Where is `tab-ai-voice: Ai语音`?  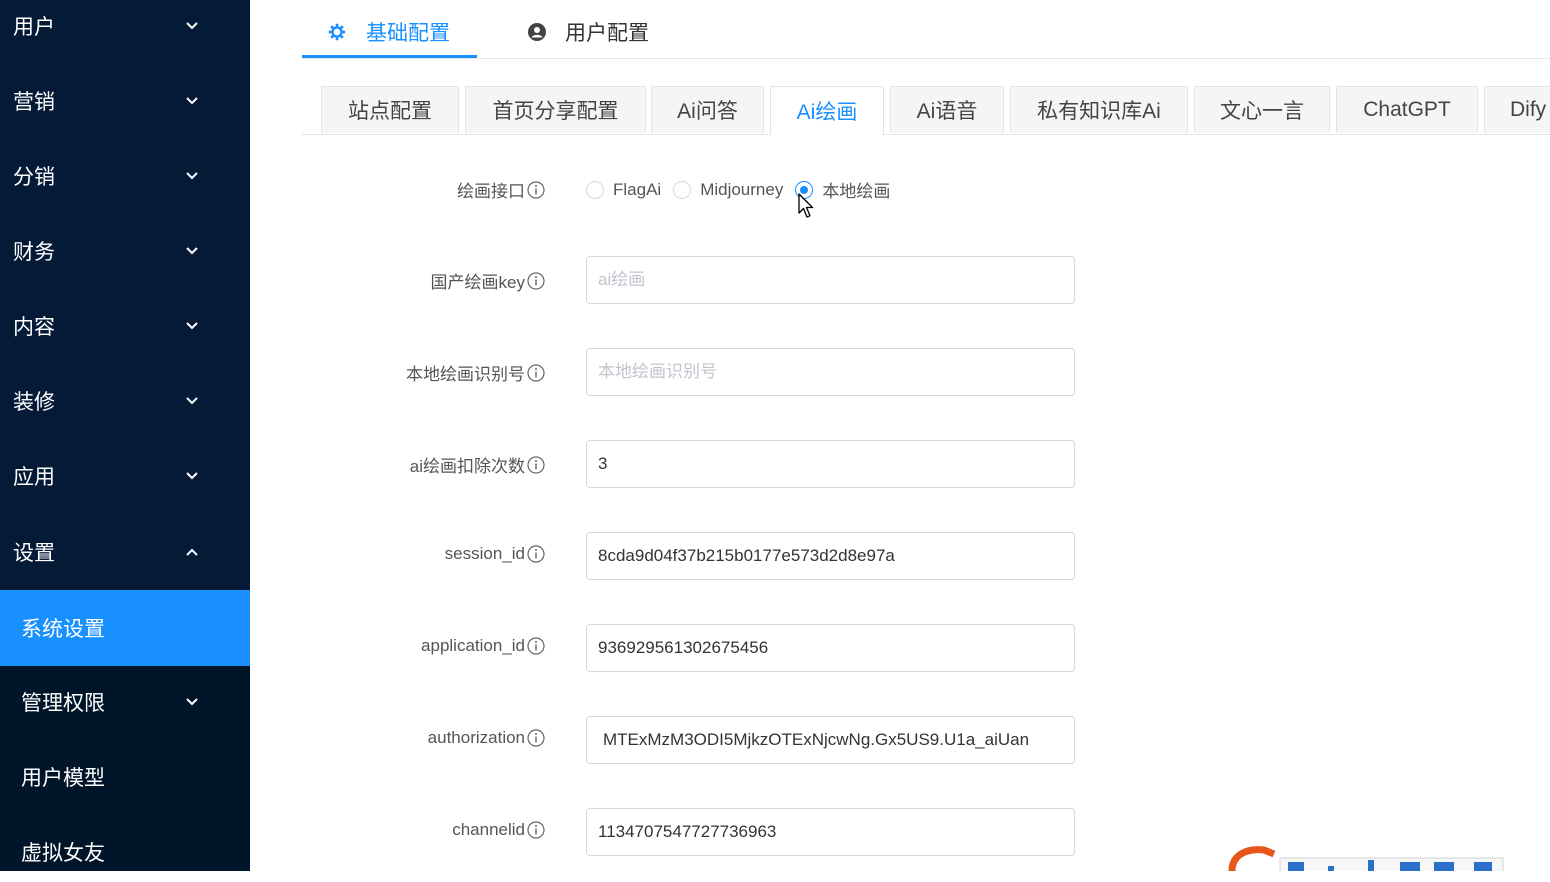 tab-ai-voice: Ai语音 is located at coordinates (947, 109).